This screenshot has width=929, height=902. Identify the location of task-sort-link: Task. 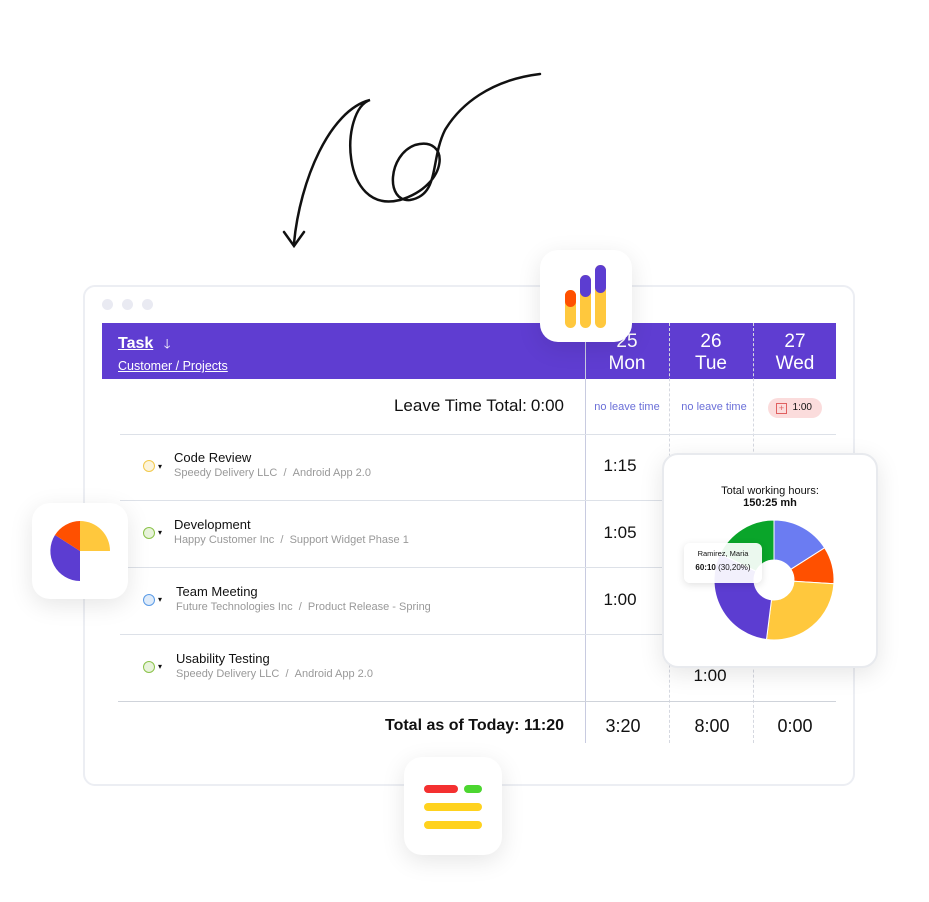
(135, 343).